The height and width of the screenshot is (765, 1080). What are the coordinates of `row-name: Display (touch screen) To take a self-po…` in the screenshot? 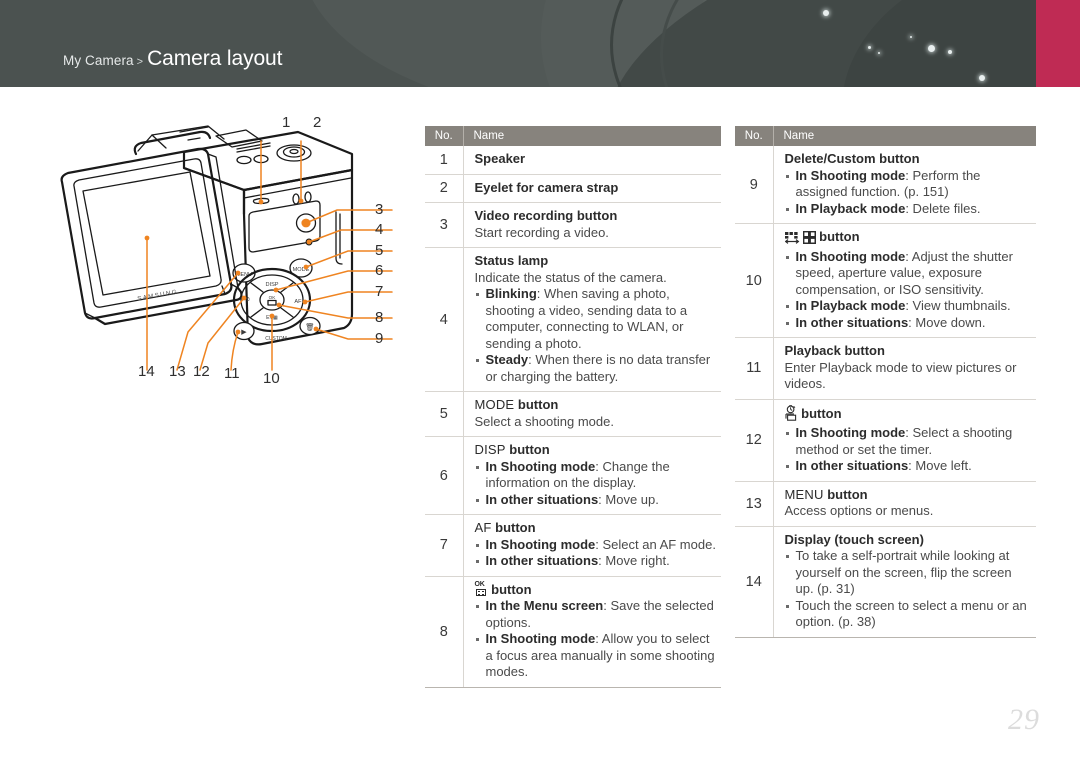 It's located at (904, 582).